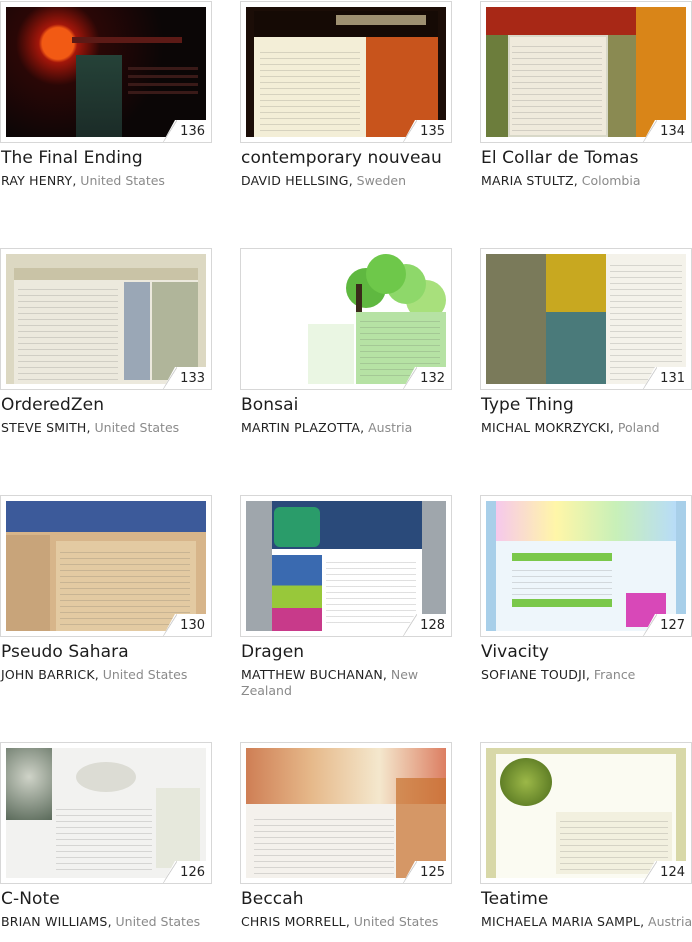 This screenshot has height=942, width=692. What do you see at coordinates (48, 674) in the screenshot?
I see `design-author: JOHN BARRICK` at bounding box center [48, 674].